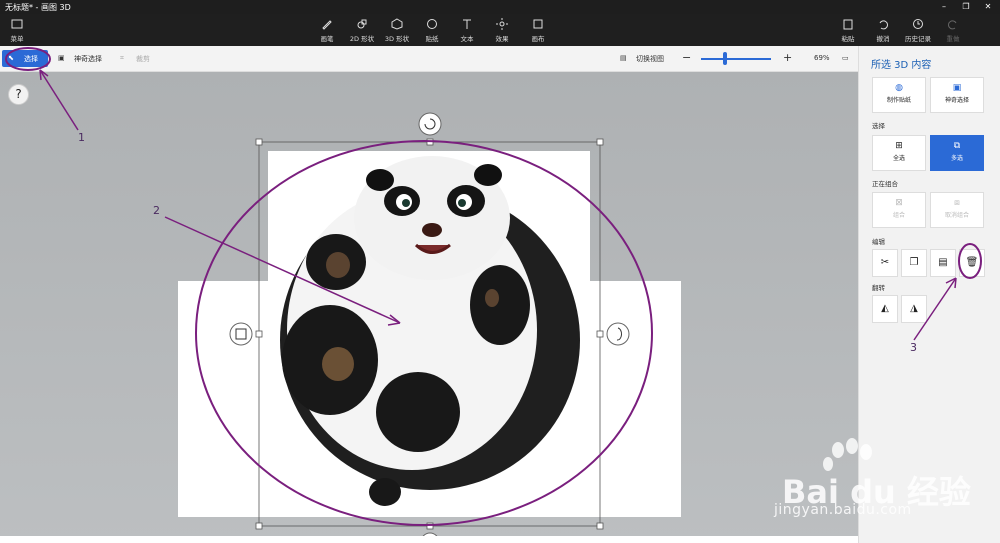 The height and width of the screenshot is (543, 1000). I want to click on annotation-ellipse-select, so click(28, 59).